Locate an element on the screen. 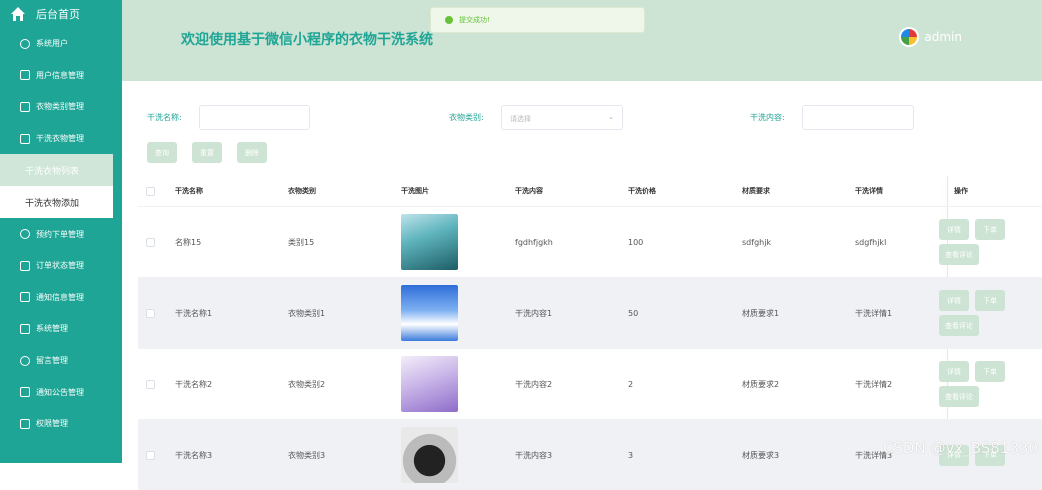 Image resolution: width=1042 pixels, height=490 pixels. sidebar-item-booking: 预约下单管理 is located at coordinates (61, 234).